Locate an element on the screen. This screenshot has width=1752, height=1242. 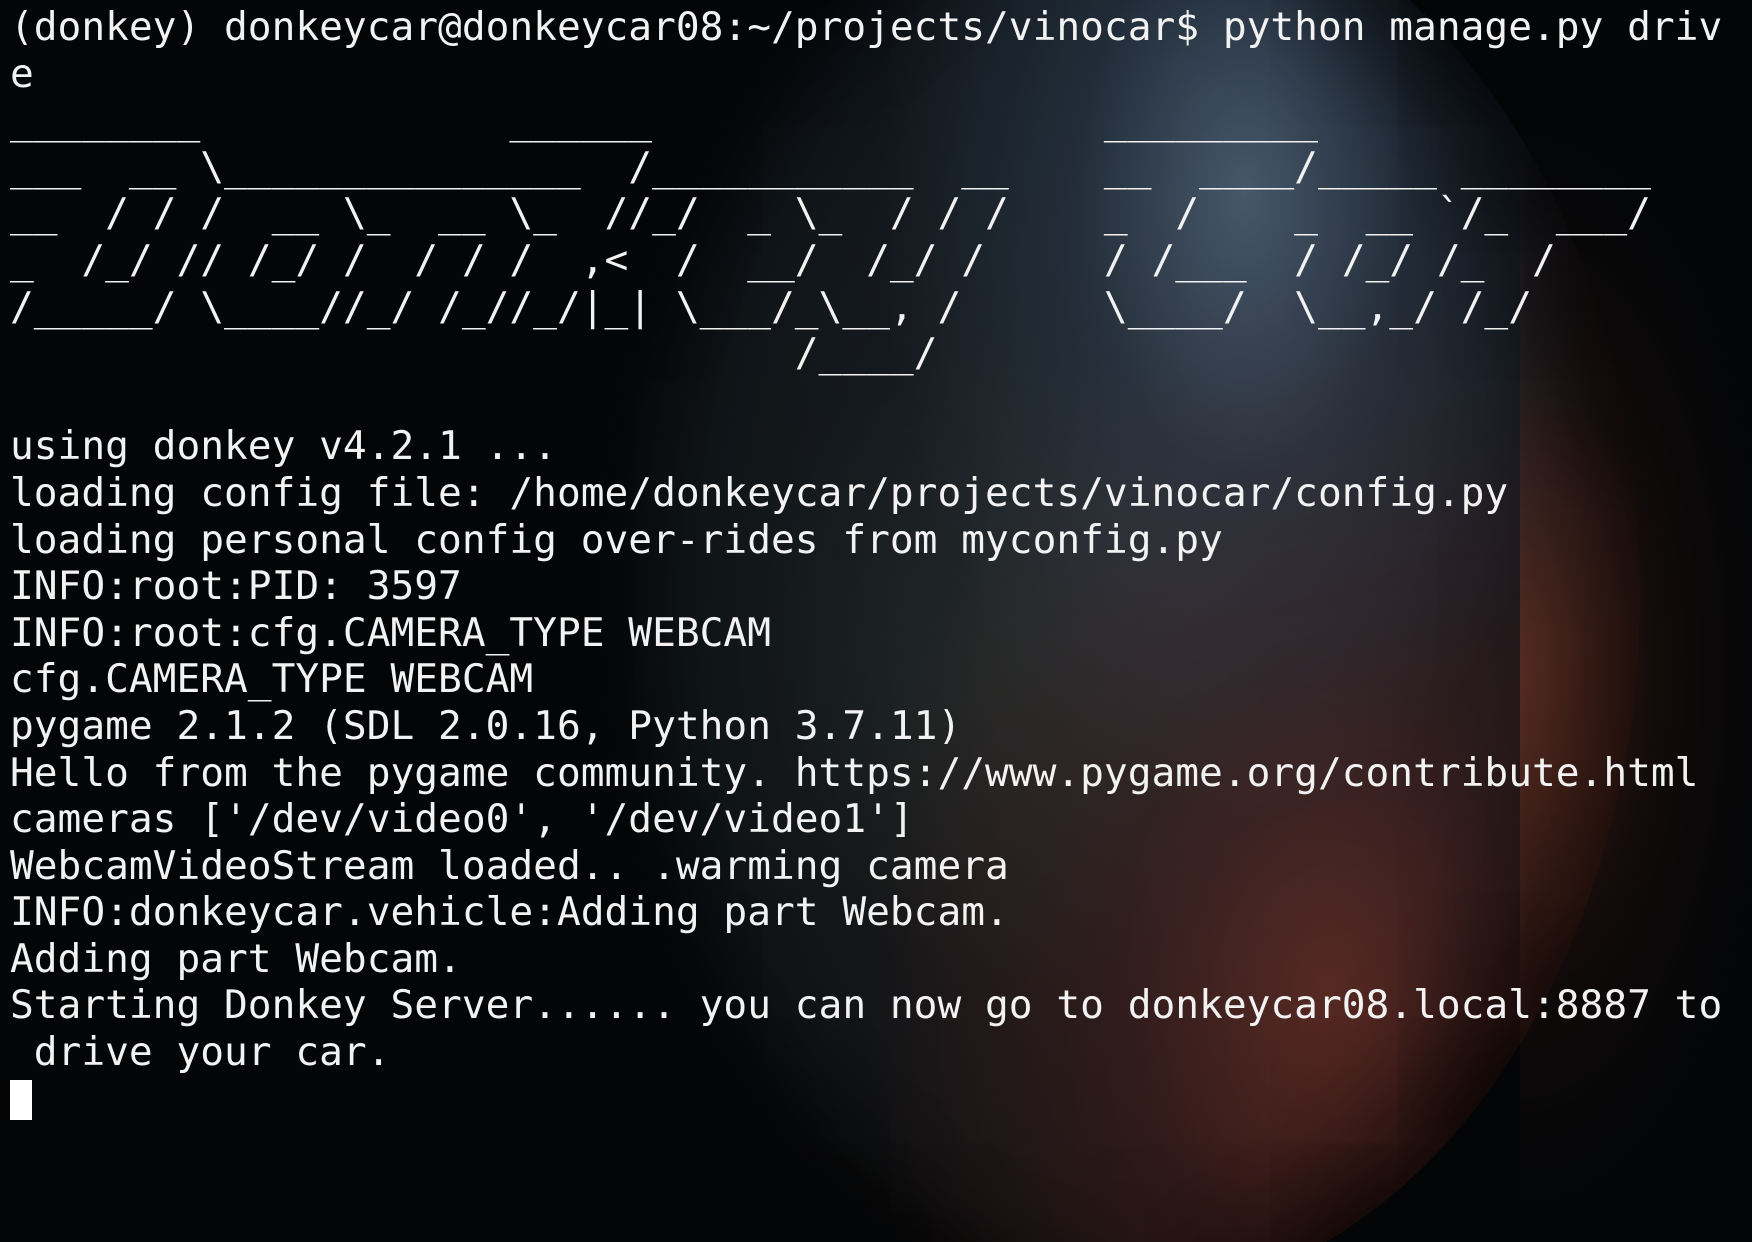
output-line-server-start-wrap: drive your car. is located at coordinates (200, 1052).